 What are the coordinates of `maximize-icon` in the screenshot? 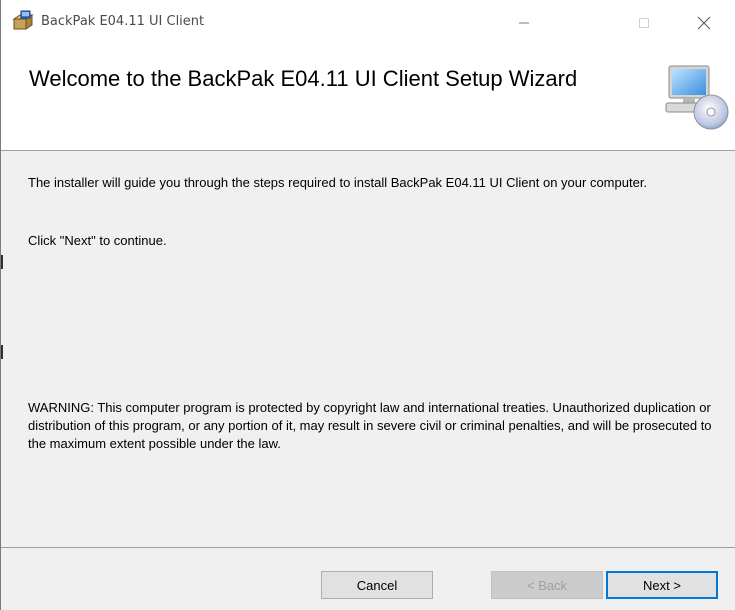 It's located at (644, 23).